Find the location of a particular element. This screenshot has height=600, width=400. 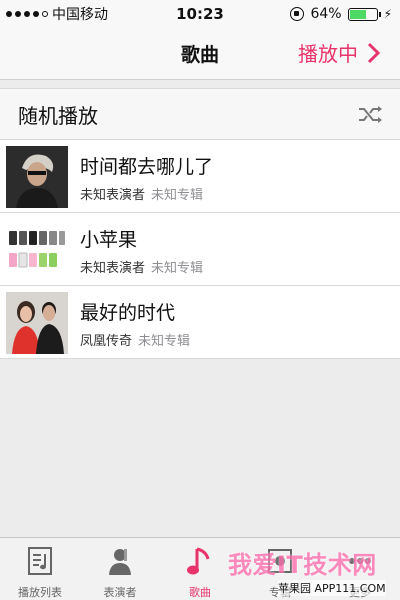

song-title: 小苹果 is located at coordinates (109, 240).